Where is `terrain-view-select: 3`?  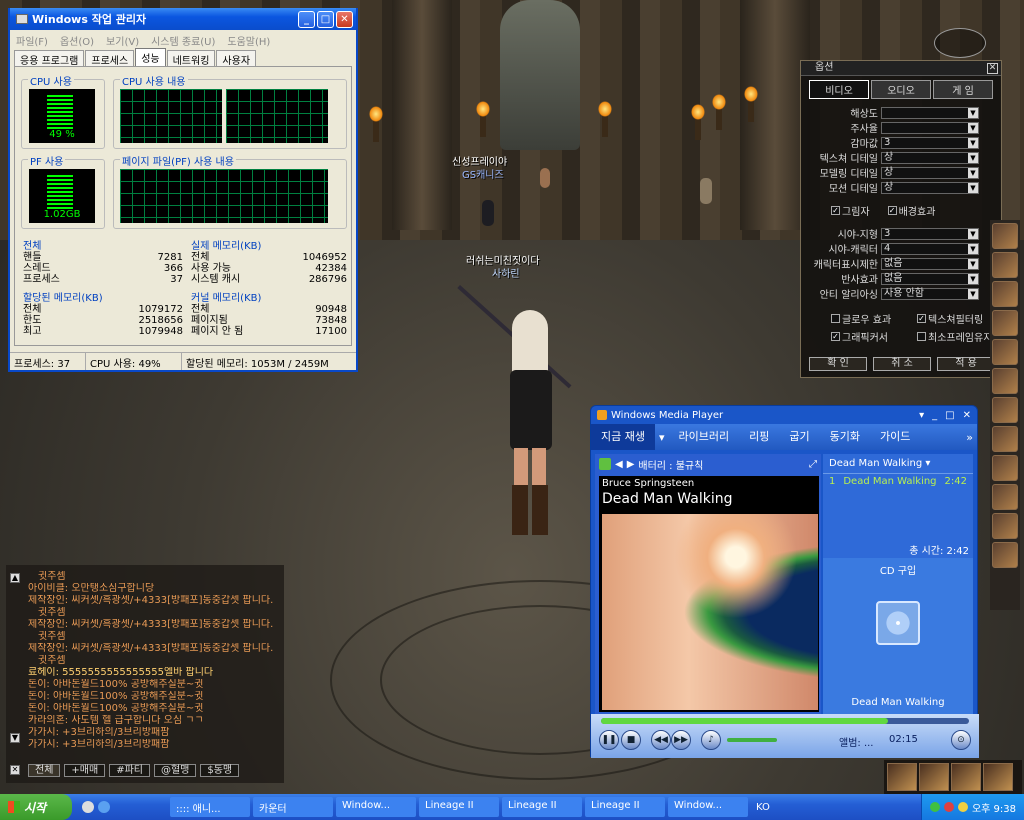 terrain-view-select: 3 is located at coordinates (930, 233).